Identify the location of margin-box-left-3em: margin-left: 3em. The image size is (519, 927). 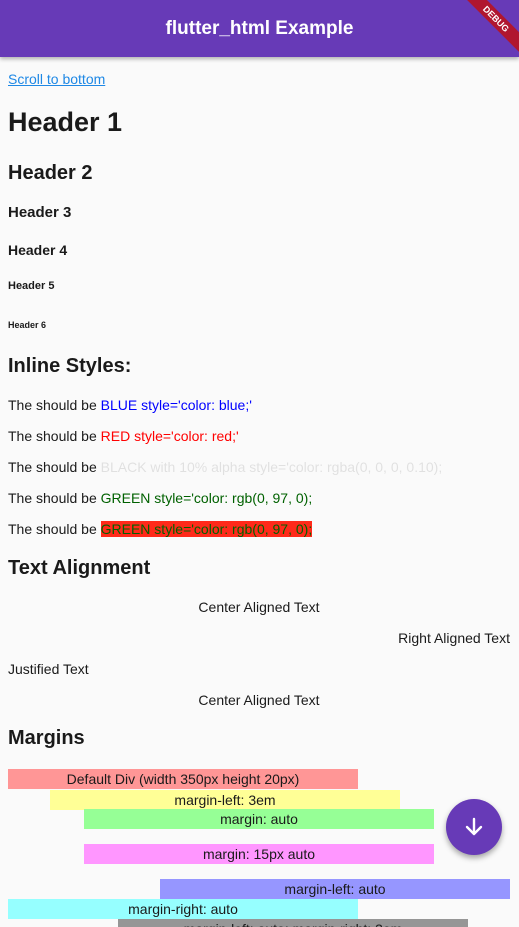
(225, 800).